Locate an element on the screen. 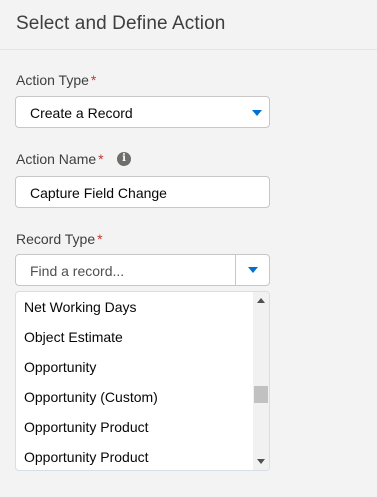  action-type-select: Create a Record is located at coordinates (142, 112).